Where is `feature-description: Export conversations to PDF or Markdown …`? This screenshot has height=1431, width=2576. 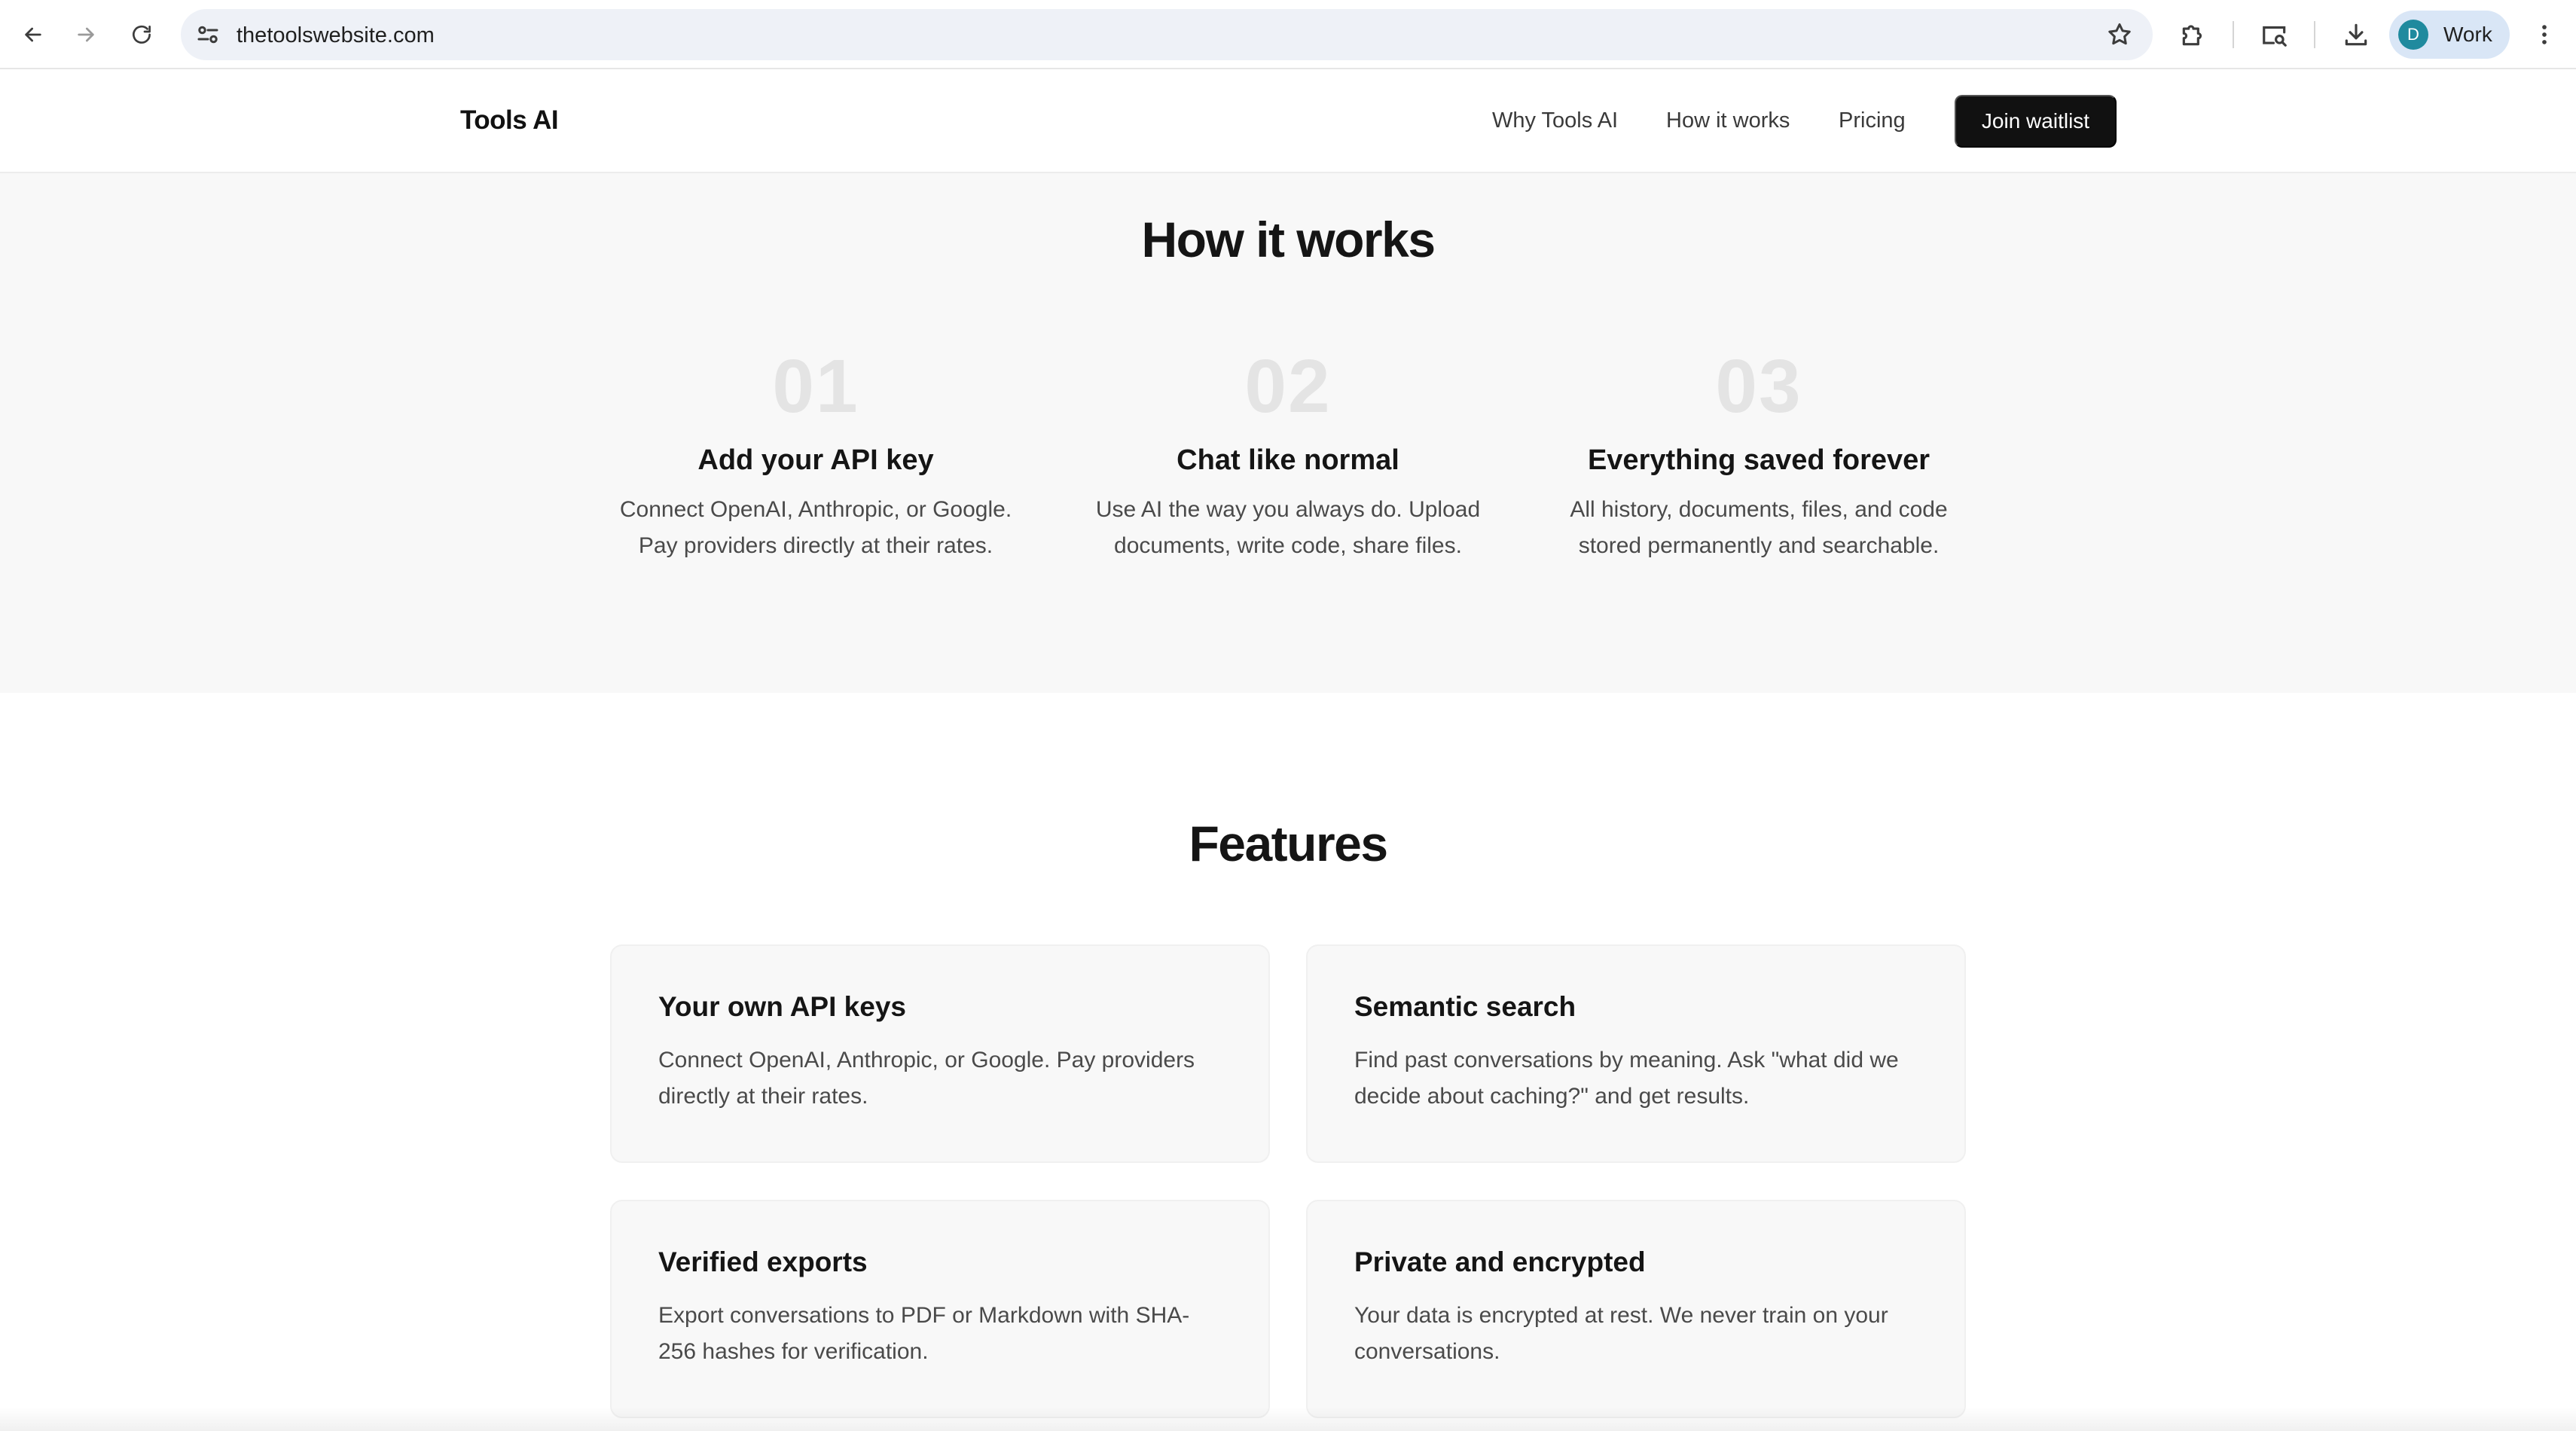 feature-description: Export conversations to PDF or Markdown … is located at coordinates (945, 1334).